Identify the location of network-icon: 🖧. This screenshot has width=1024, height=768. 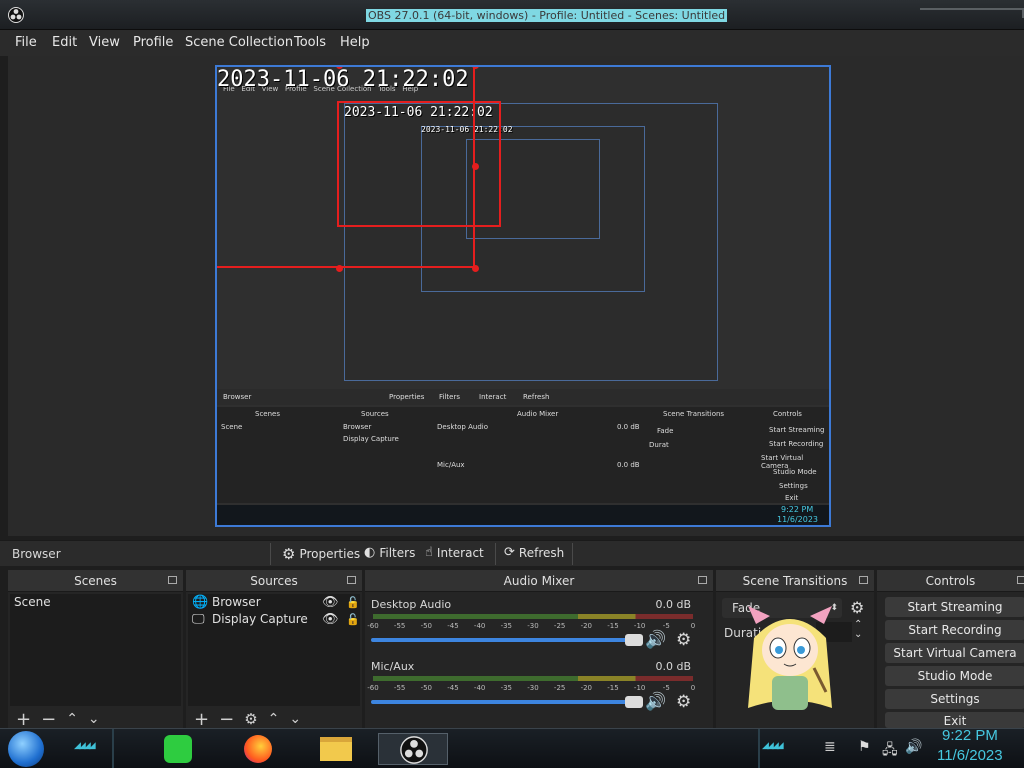
(890, 751).